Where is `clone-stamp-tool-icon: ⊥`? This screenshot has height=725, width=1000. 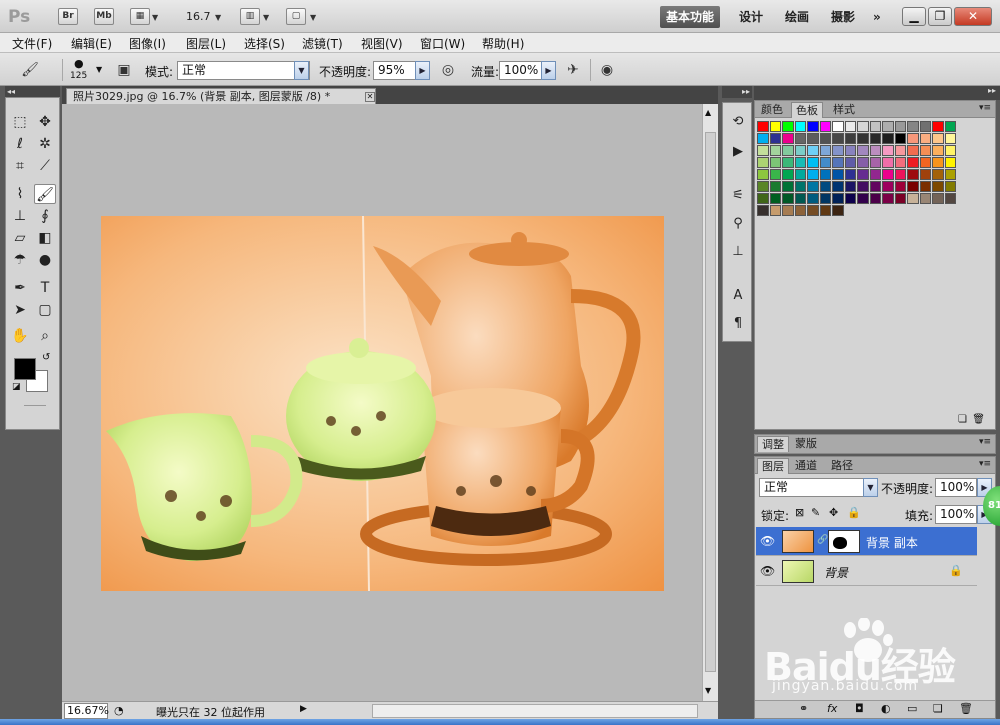 clone-stamp-tool-icon: ⊥ is located at coordinates (20, 216).